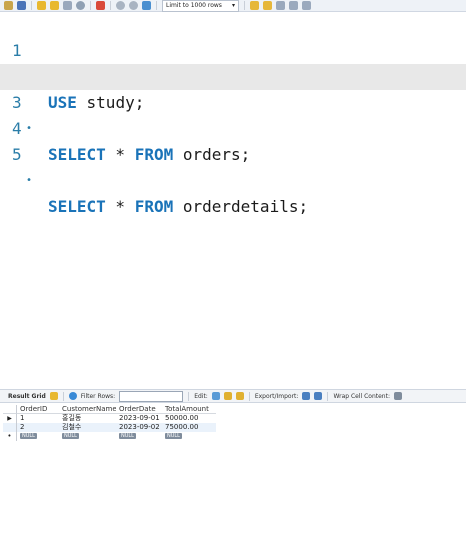  Describe the element at coordinates (189, 427) in the screenshot. I see `table-cell: 75000.00` at that location.